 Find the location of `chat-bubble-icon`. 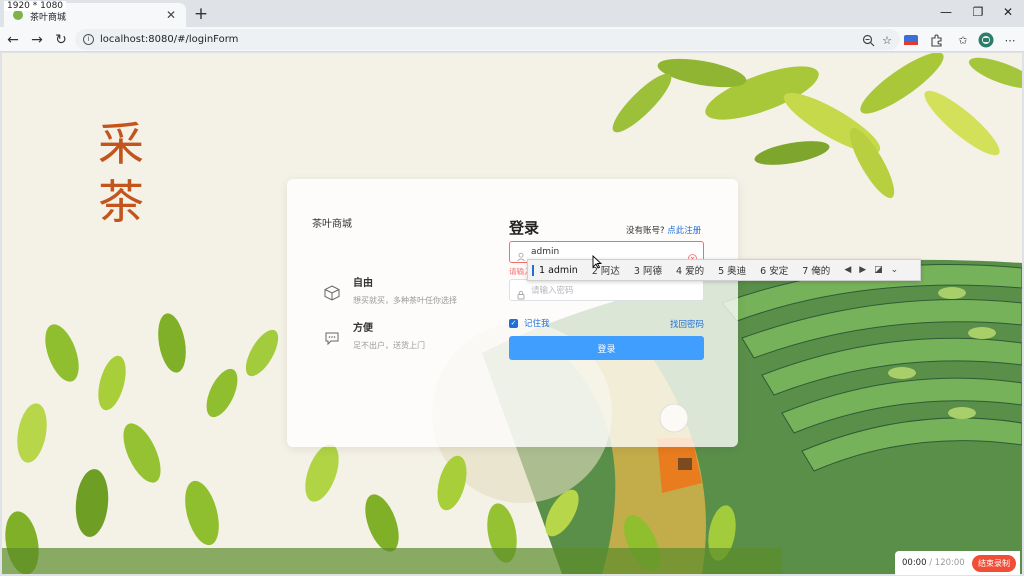

chat-bubble-icon is located at coordinates (332, 338).